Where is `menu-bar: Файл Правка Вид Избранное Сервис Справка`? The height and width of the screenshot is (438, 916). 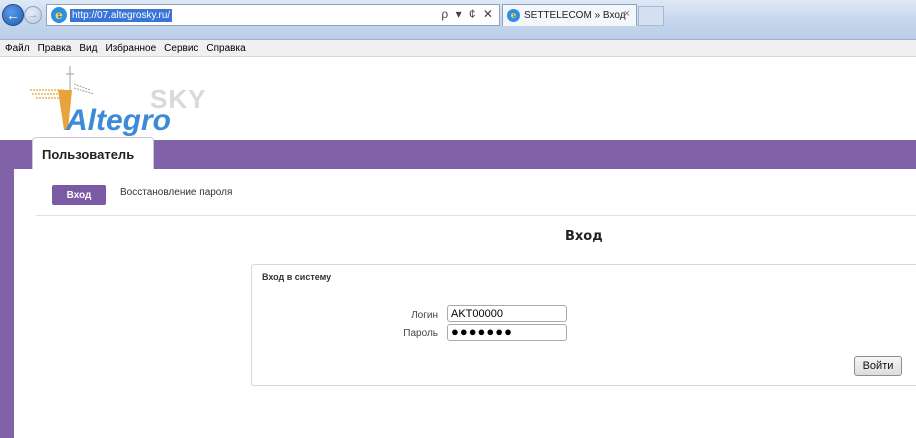 menu-bar: Файл Правка Вид Избранное Сервис Справка is located at coordinates (458, 48).